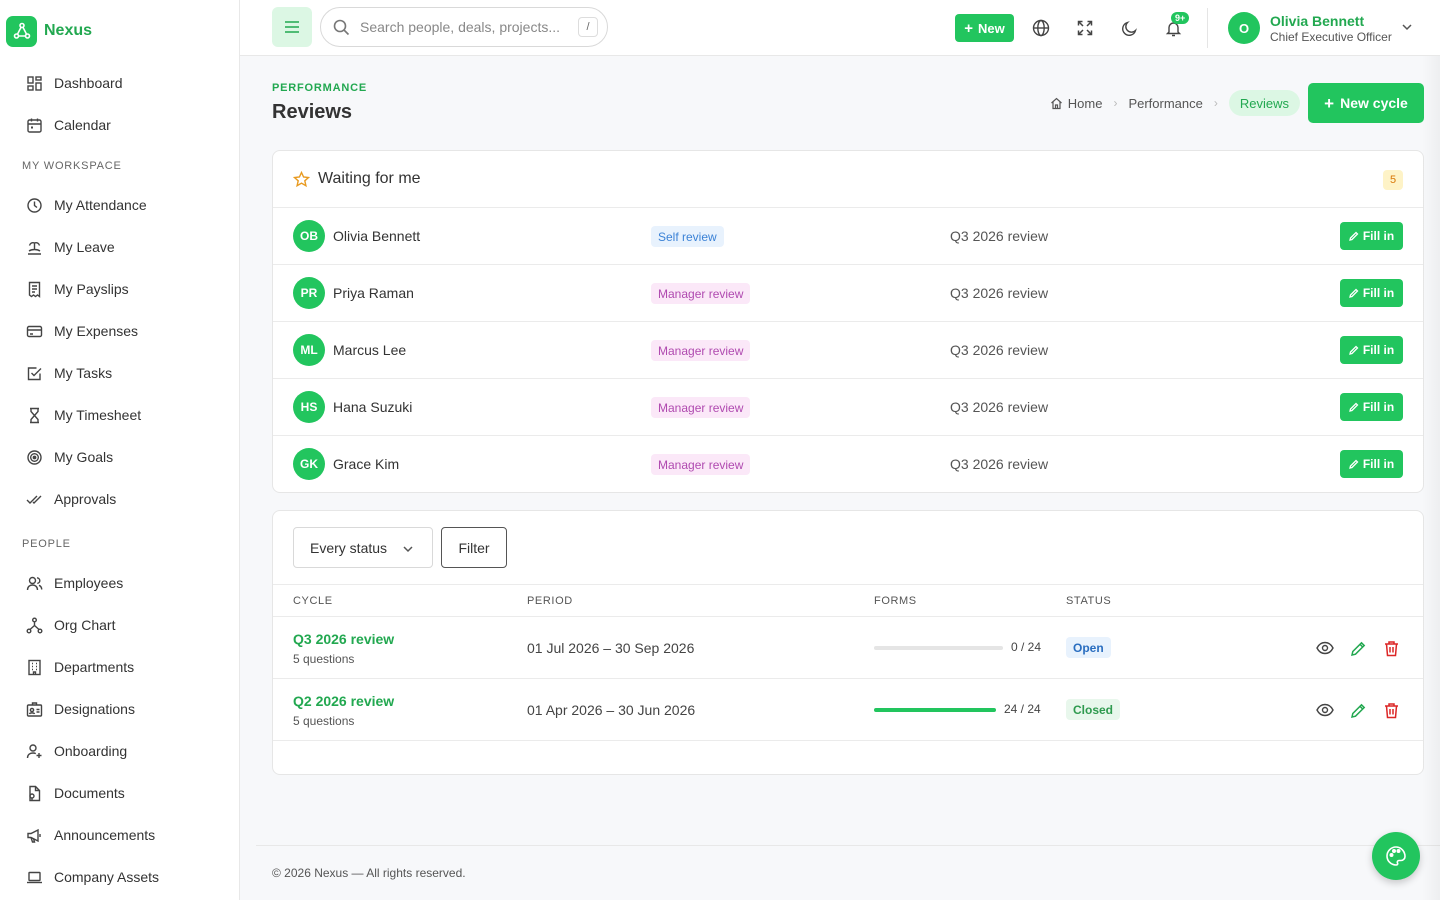 Image resolution: width=1440 pixels, height=900 pixels. I want to click on new-button: + New, so click(984, 28).